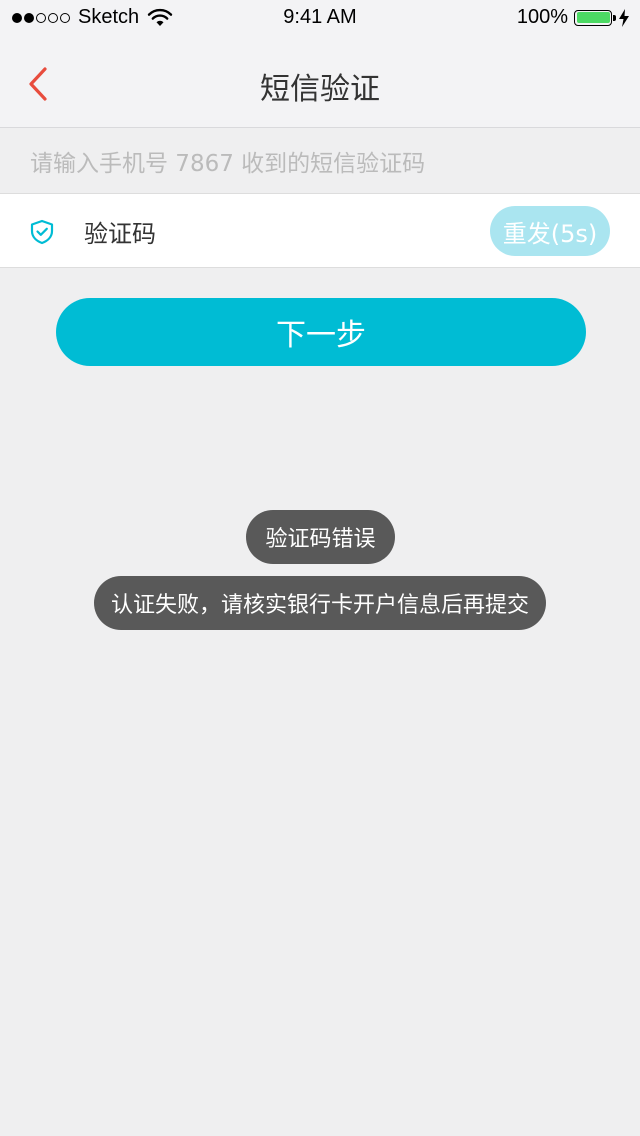  I want to click on battery-cap, so click(614, 17).